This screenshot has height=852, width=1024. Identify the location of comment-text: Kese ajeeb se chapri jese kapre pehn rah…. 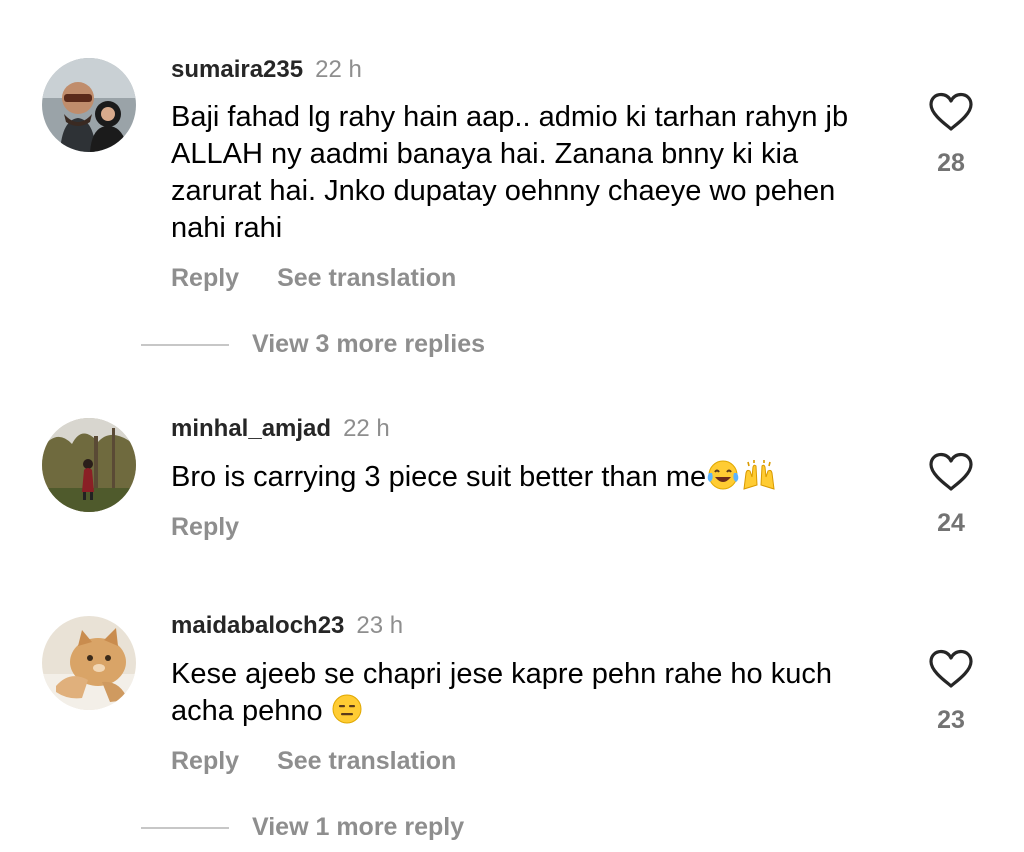
(501, 692).